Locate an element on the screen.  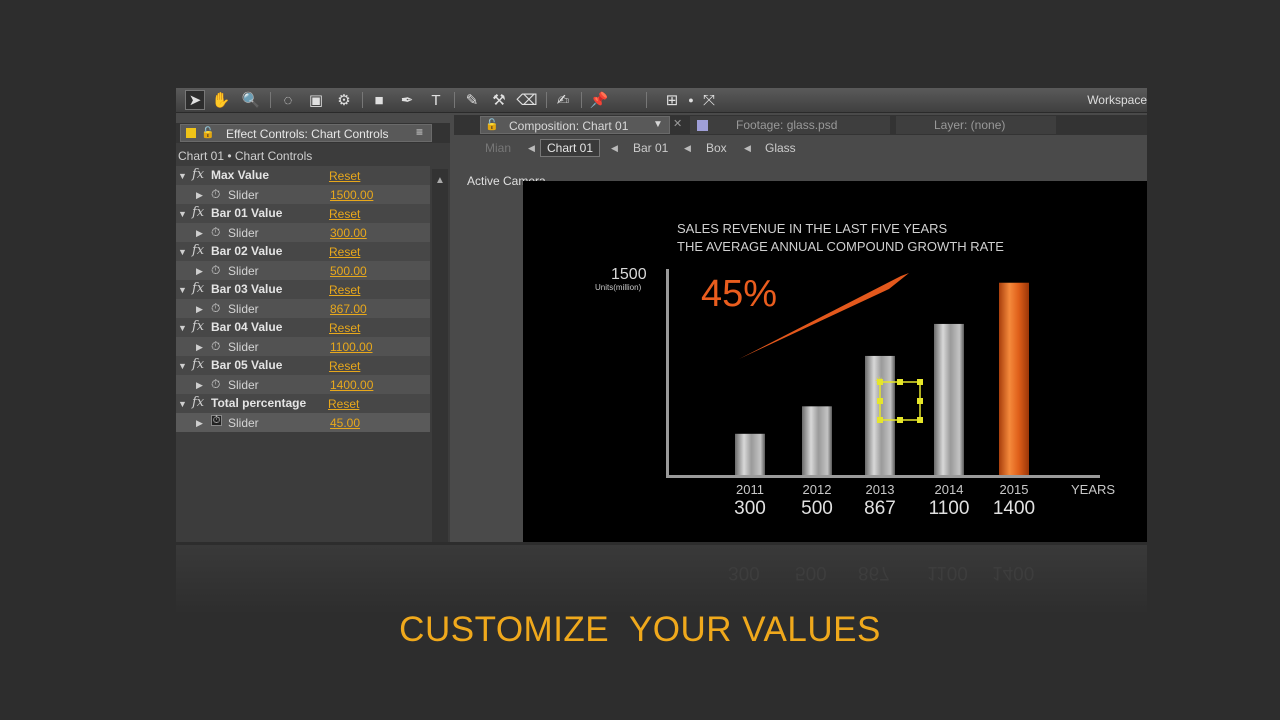
rectangle-icon: ■ is located at coordinates (379, 100).